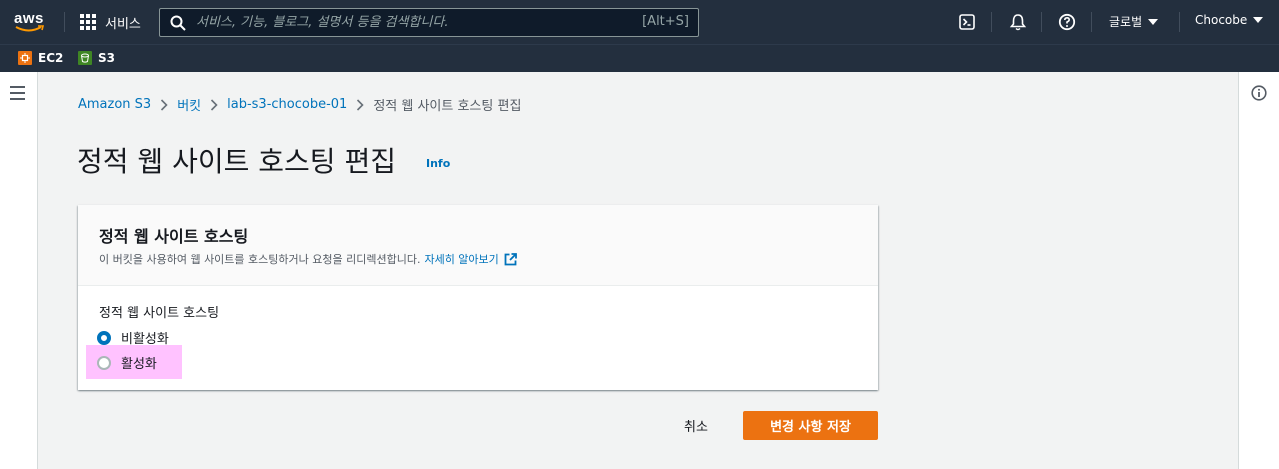 Image resolution: width=1279 pixels, height=469 pixels. I want to click on grid-icon, so click(88, 22).